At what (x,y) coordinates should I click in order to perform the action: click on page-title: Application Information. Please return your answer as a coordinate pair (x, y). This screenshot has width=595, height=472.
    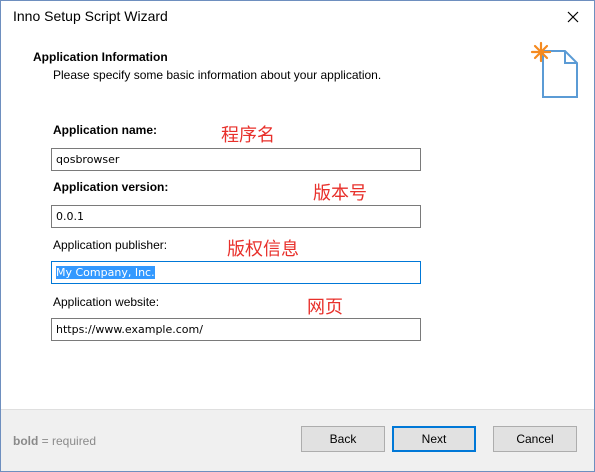
    Looking at the image, I should click on (100, 57).